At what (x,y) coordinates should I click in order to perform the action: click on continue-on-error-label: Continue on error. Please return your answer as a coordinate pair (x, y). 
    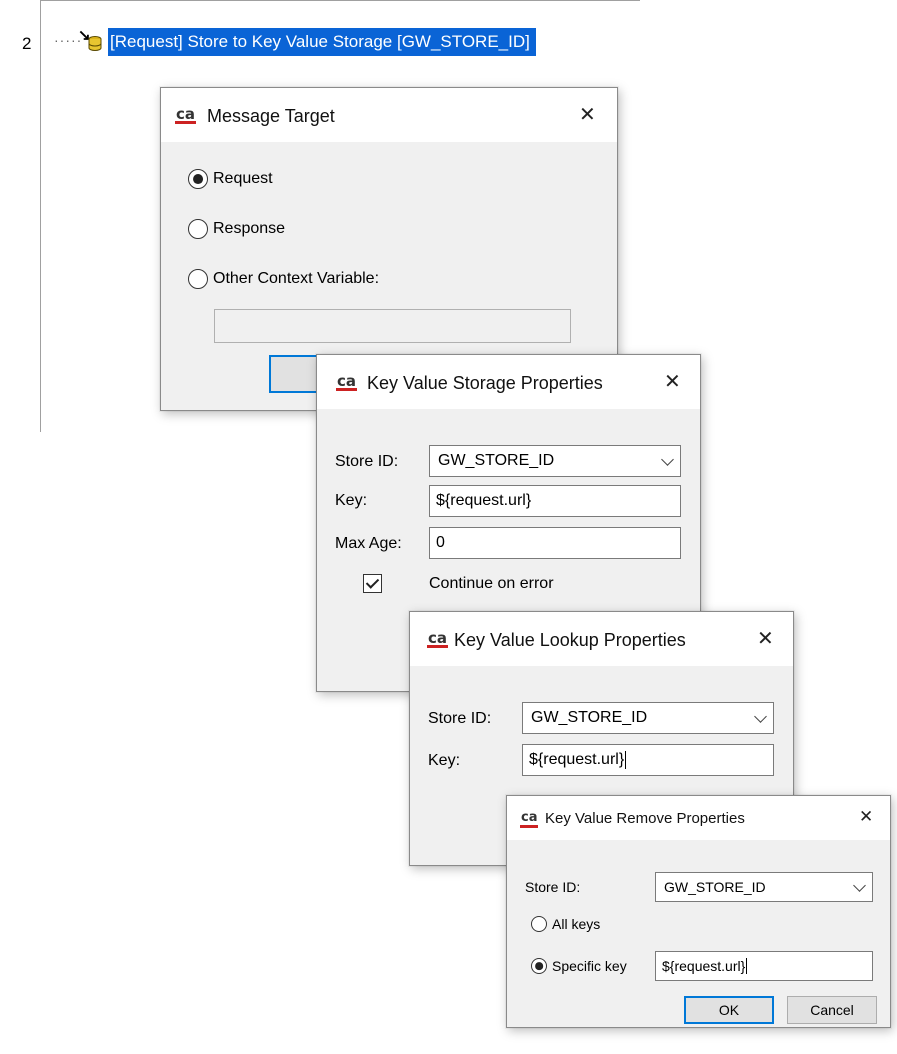
    Looking at the image, I should click on (491, 583).